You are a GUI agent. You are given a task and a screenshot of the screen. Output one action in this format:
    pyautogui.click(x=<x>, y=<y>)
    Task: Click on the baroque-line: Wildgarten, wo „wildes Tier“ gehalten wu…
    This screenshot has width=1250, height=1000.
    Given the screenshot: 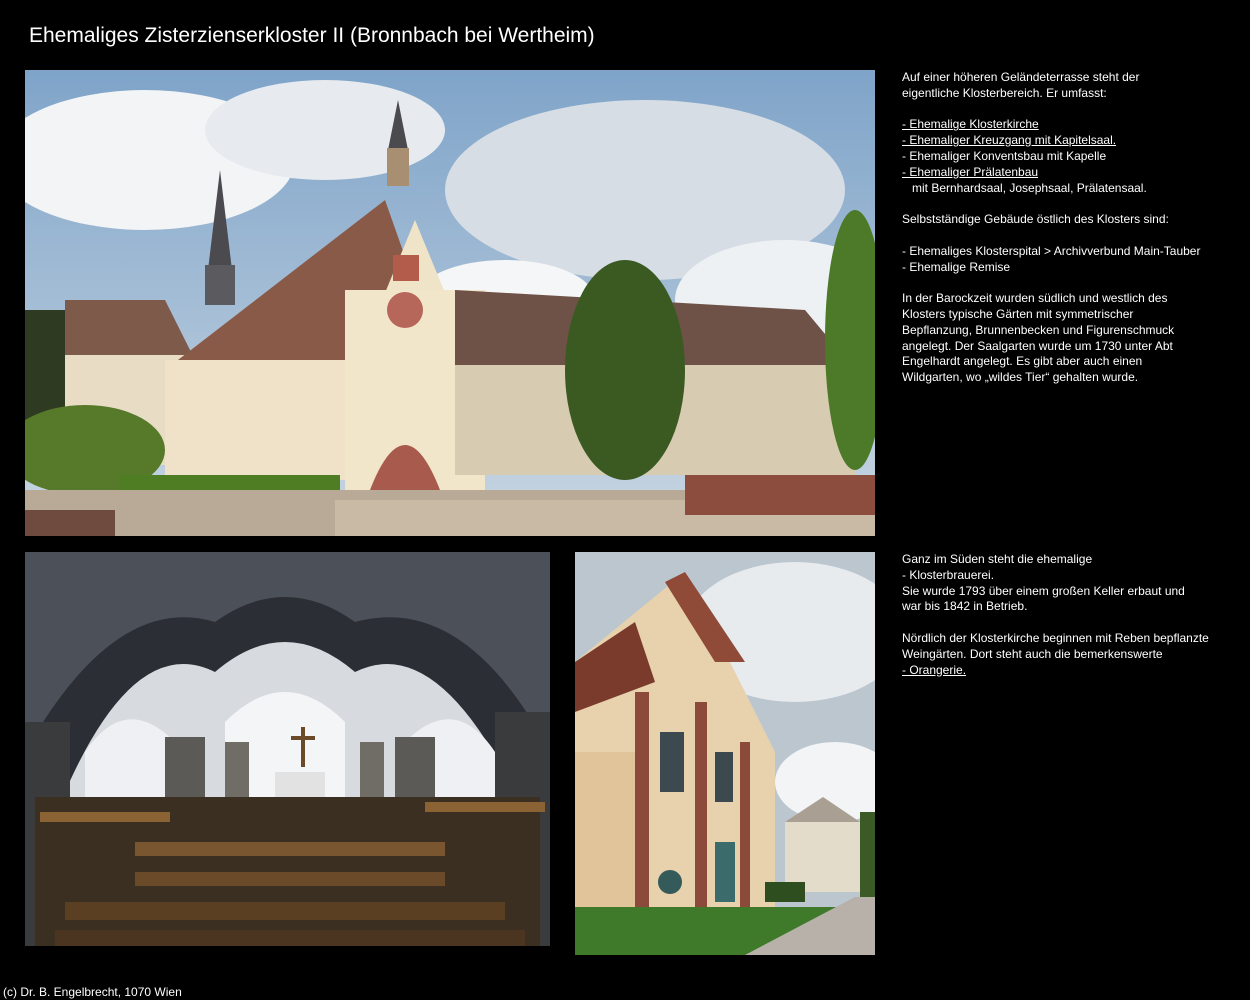 What is the action you would take?
    pyautogui.click(x=1020, y=377)
    